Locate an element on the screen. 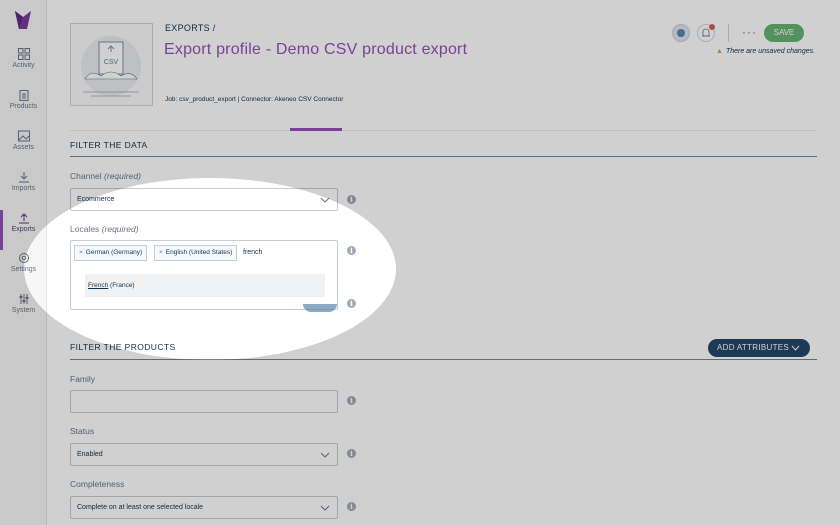 The image size is (840, 525). sidebar-item-exports: Exports is located at coordinates (23, 230).